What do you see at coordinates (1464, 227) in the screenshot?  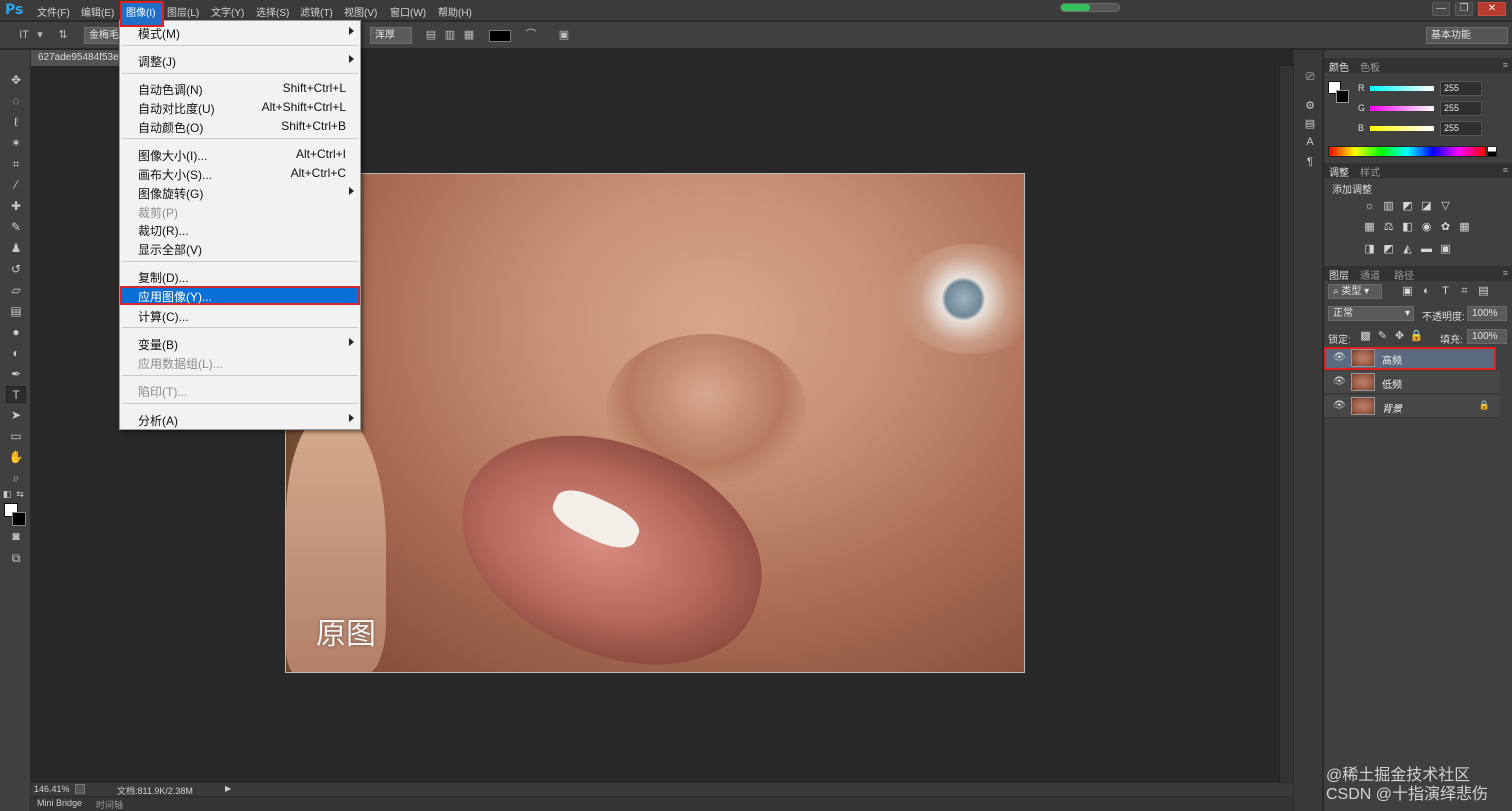 I see `color-lookup-icon: ▦` at bounding box center [1464, 227].